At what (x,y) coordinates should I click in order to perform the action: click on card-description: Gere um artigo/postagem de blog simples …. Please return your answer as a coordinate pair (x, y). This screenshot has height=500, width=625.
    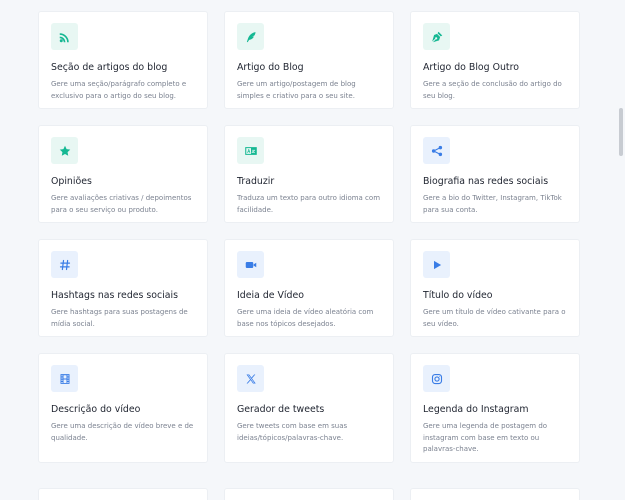
    Looking at the image, I should click on (296, 90).